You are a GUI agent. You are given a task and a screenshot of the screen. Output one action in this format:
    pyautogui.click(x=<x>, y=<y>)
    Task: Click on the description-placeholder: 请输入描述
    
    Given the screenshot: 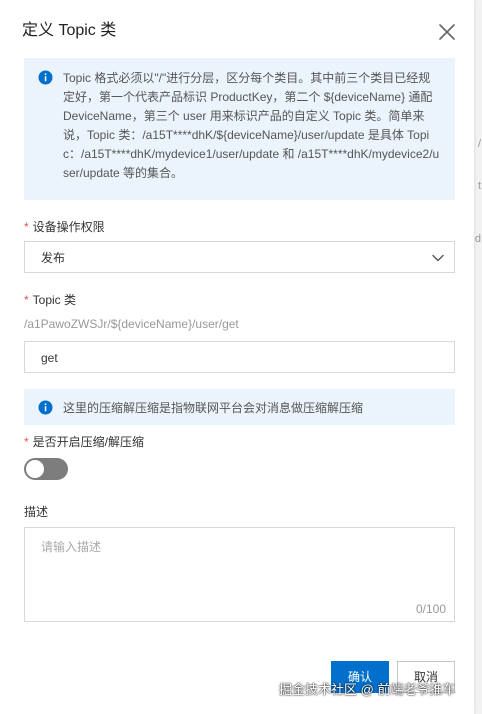 What is the action you would take?
    pyautogui.click(x=71, y=547)
    